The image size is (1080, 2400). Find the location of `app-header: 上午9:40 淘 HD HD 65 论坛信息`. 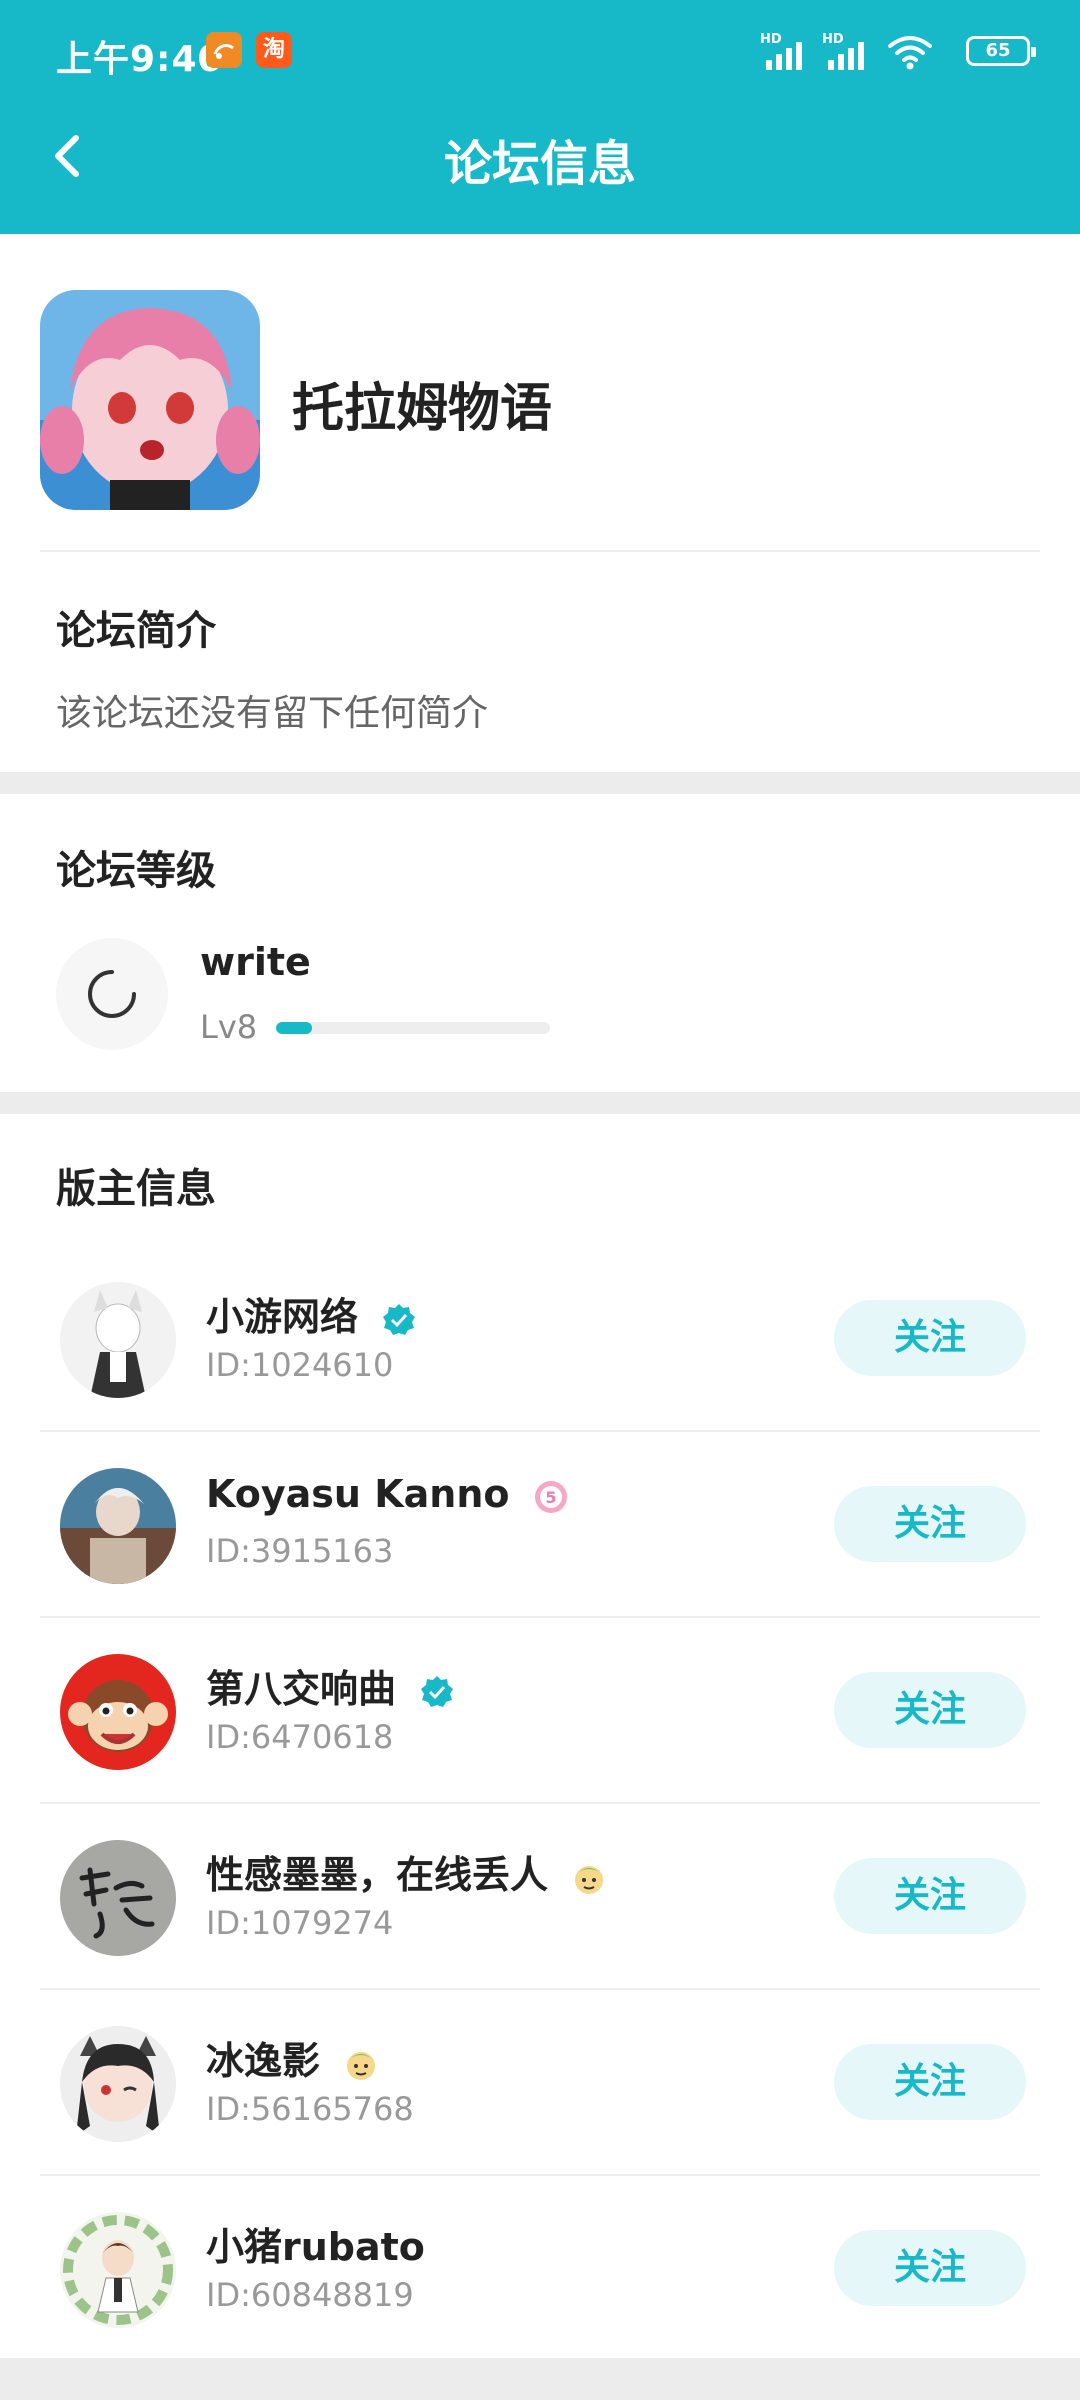

app-header: 上午9:40 淘 HD HD 65 论坛信息 is located at coordinates (540, 117).